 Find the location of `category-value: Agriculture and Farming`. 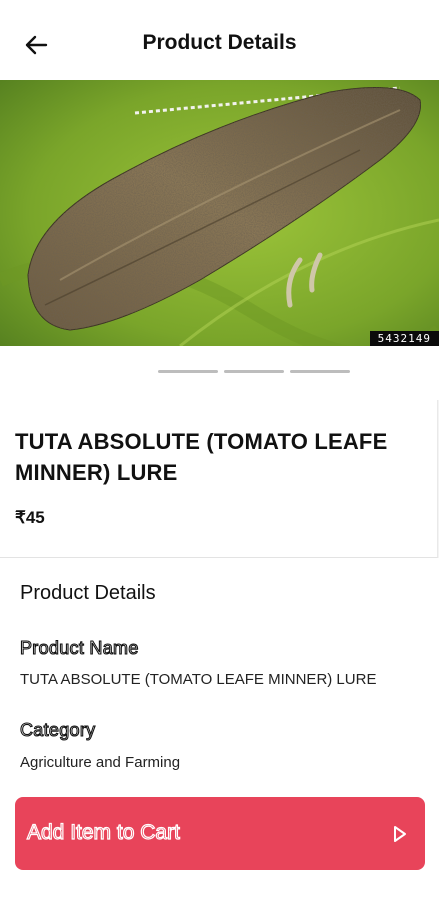

category-value: Agriculture and Farming is located at coordinates (100, 762).